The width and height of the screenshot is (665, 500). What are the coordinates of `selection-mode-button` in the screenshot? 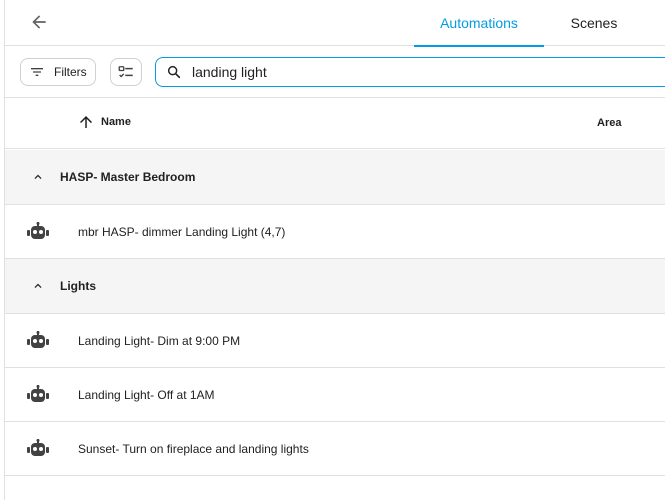 It's located at (126, 72).